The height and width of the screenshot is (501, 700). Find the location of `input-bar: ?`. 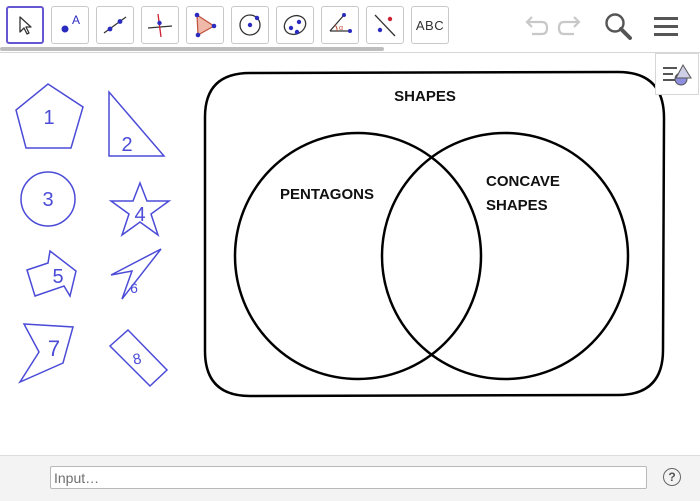

input-bar: ? is located at coordinates (350, 478).